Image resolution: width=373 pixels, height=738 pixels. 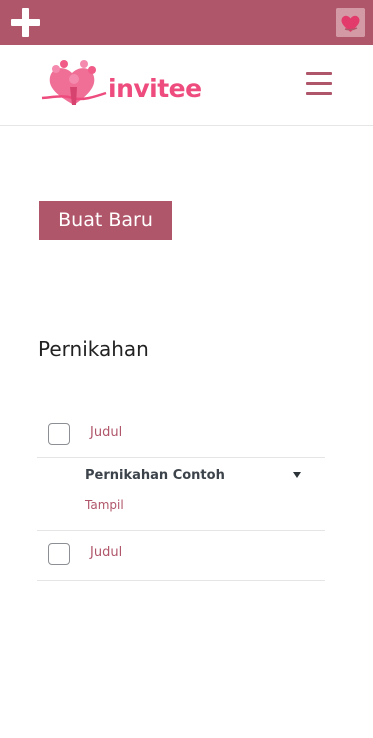 I want to click on table-row: Pernikahan Contoh Tampil, so click(x=181, y=494).